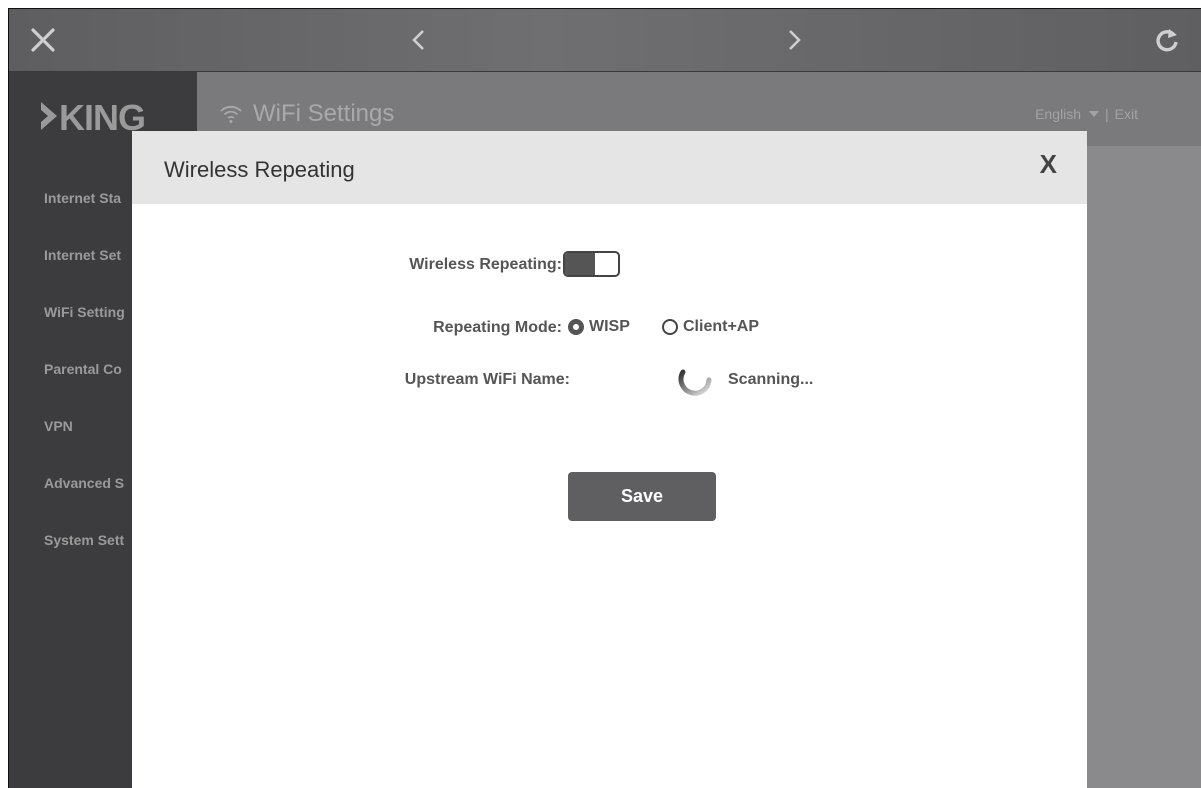 The height and width of the screenshot is (788, 1201). Describe the element at coordinates (485, 264) in the screenshot. I see `wireless-repeating-label: Wireless Repeating:` at that location.